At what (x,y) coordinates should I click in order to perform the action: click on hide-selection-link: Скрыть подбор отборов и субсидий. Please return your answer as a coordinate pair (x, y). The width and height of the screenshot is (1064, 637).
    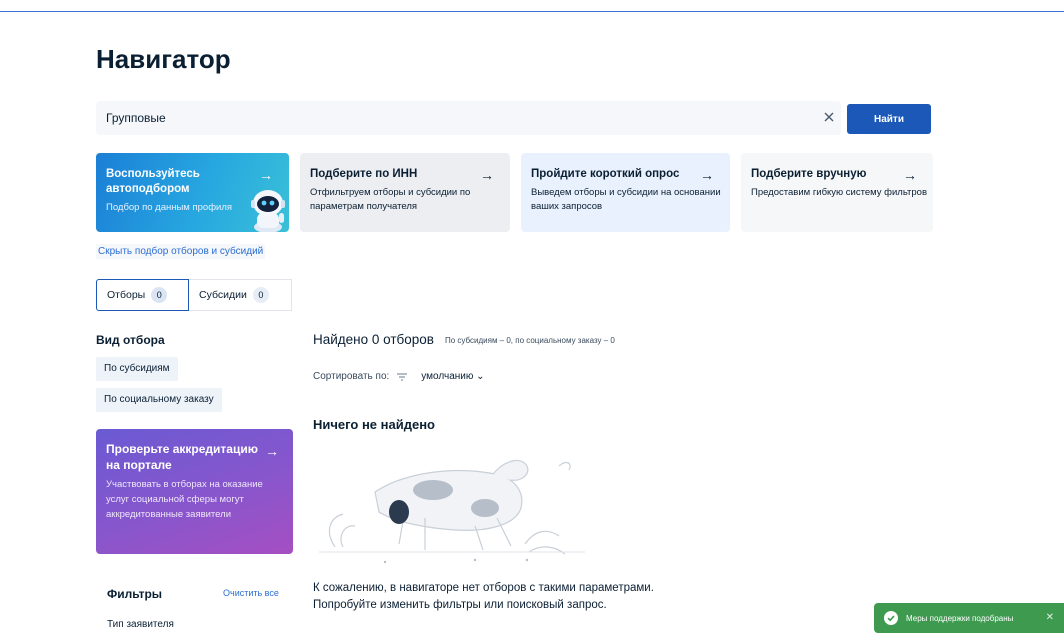
    Looking at the image, I should click on (181, 251).